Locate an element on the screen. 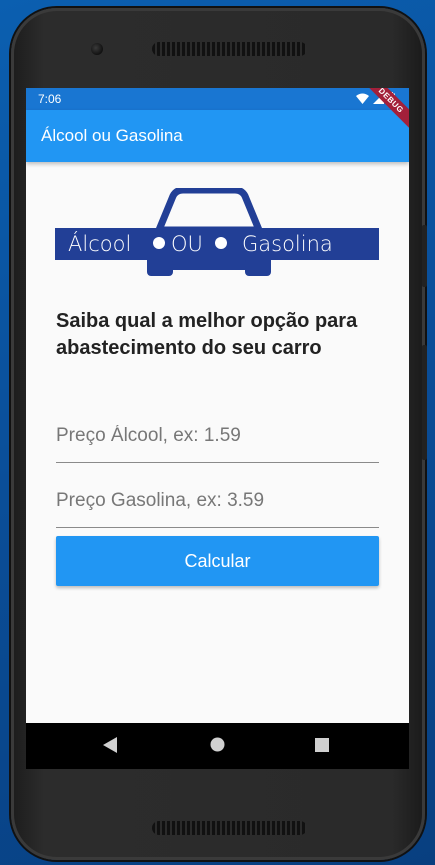  top-speaker is located at coordinates (229, 49).